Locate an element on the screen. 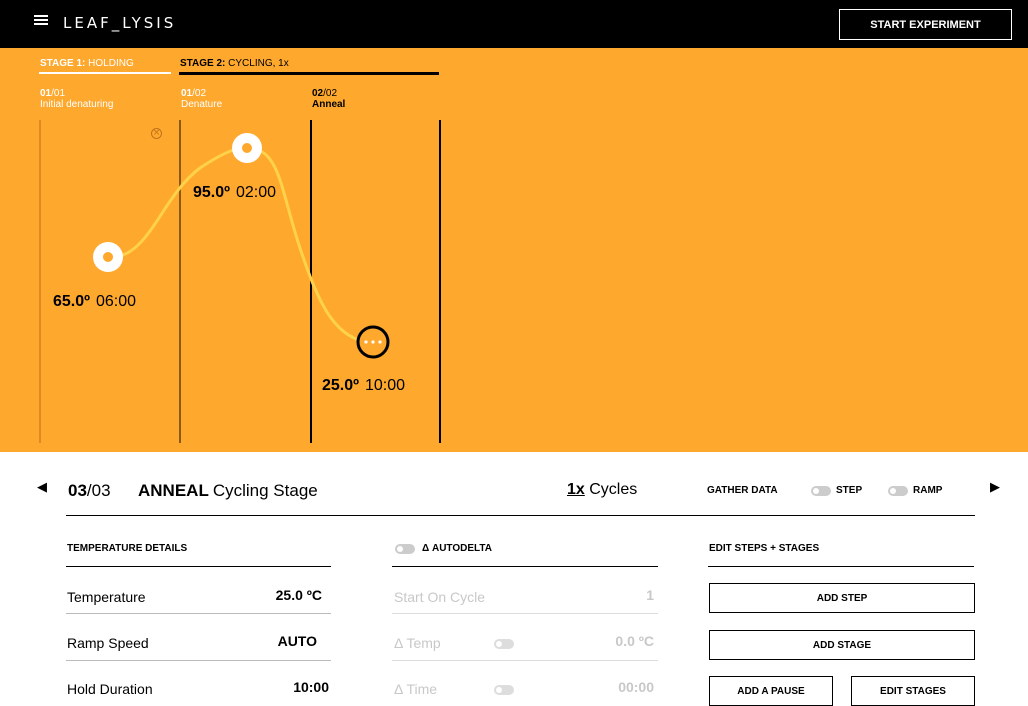 The height and width of the screenshot is (706, 1028). hamburger-menu-icon is located at coordinates (41, 20).